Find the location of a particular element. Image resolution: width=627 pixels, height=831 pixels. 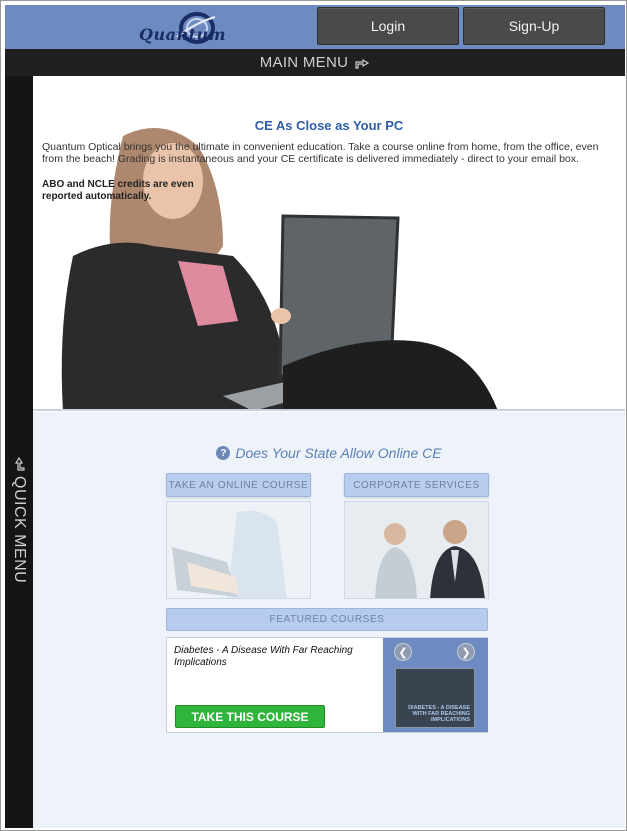

corporate-services-image is located at coordinates (416, 550).